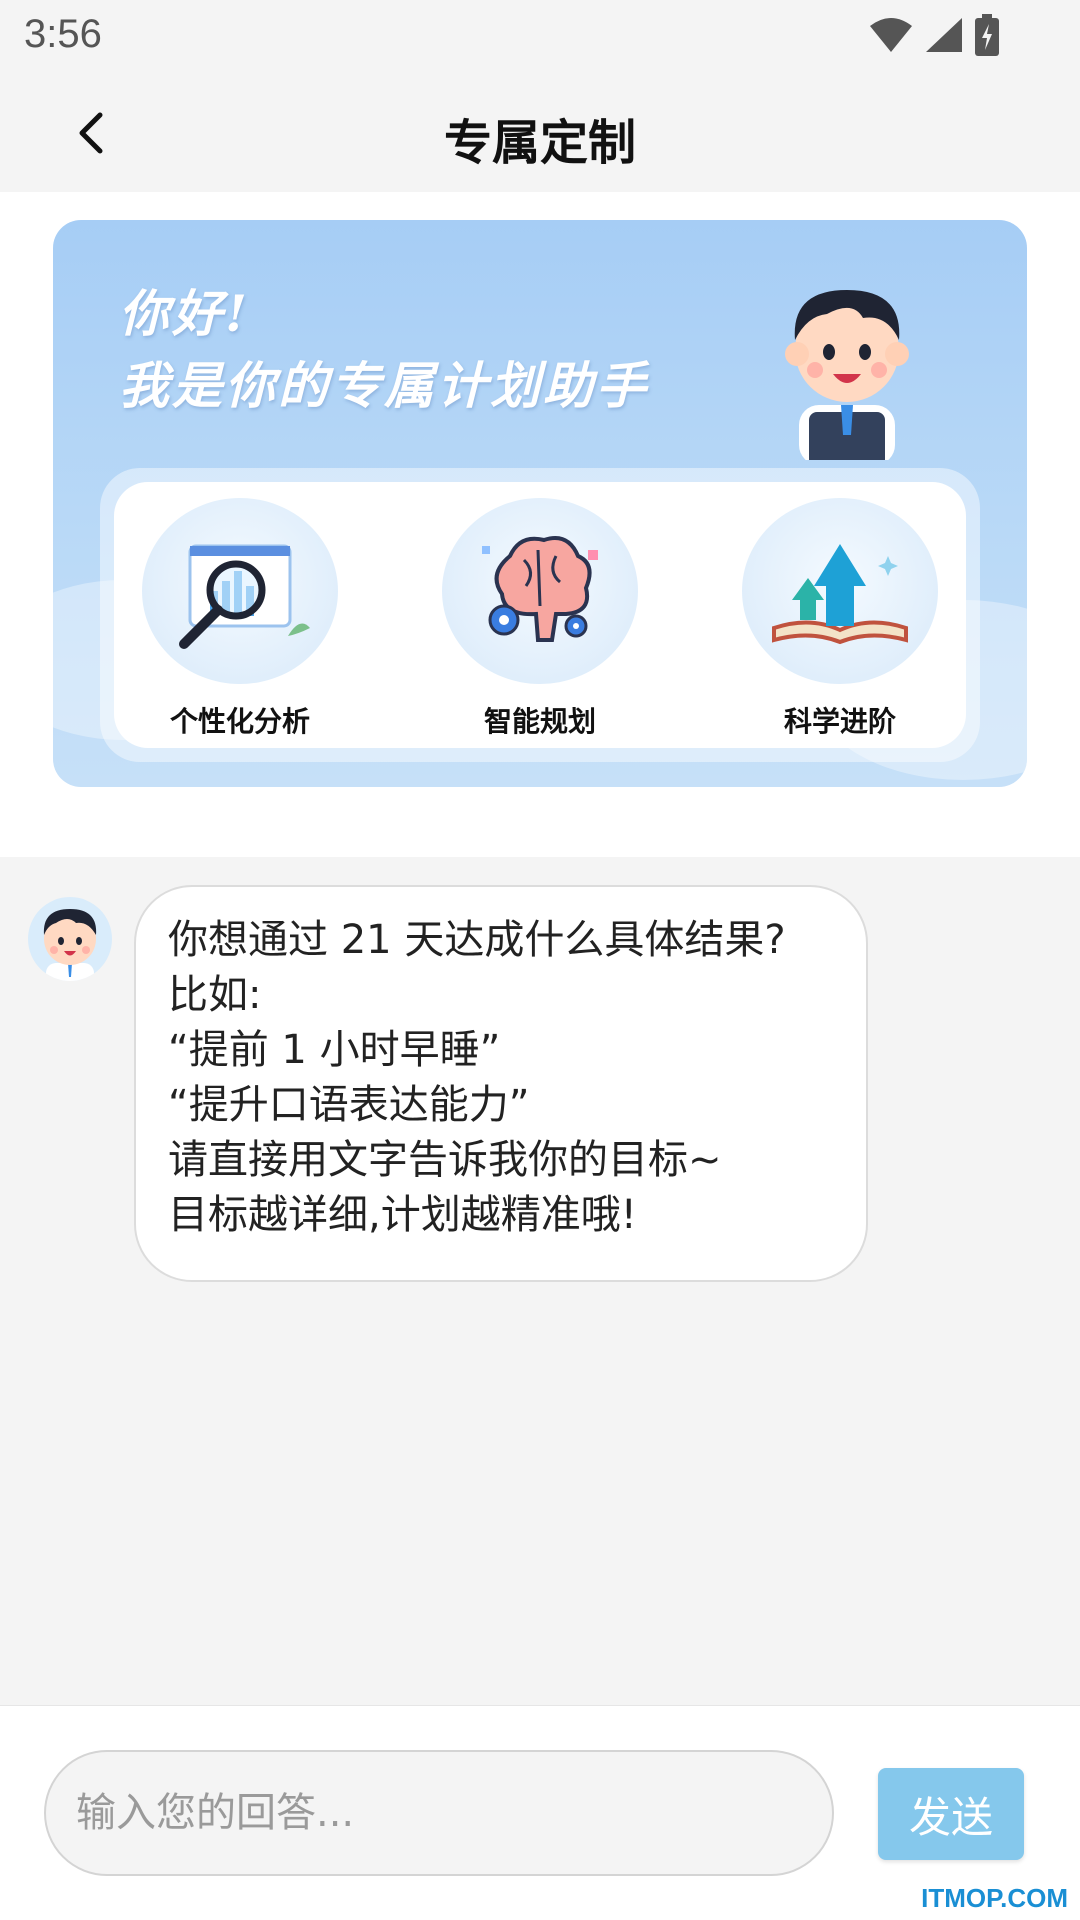 The height and width of the screenshot is (1920, 1080). Describe the element at coordinates (239, 721) in the screenshot. I see `feature-label: 个性化分析` at that location.